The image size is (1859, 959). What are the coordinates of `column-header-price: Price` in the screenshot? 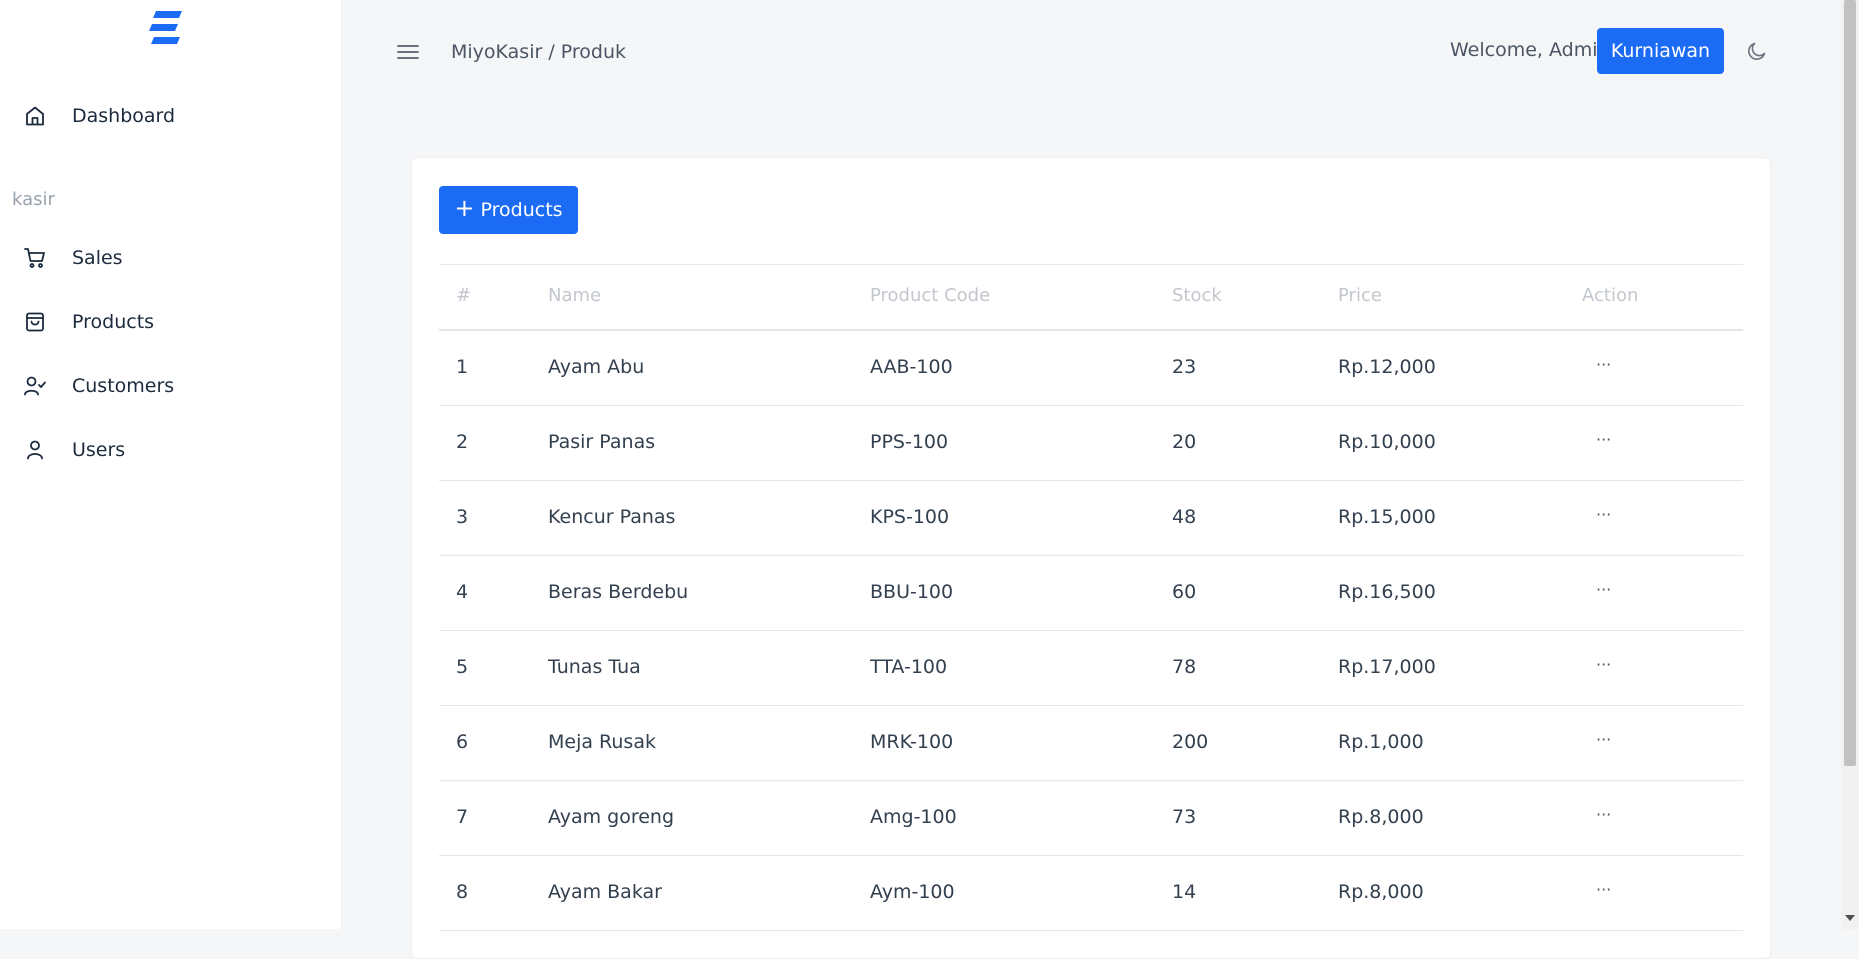 It's located at (1360, 295).